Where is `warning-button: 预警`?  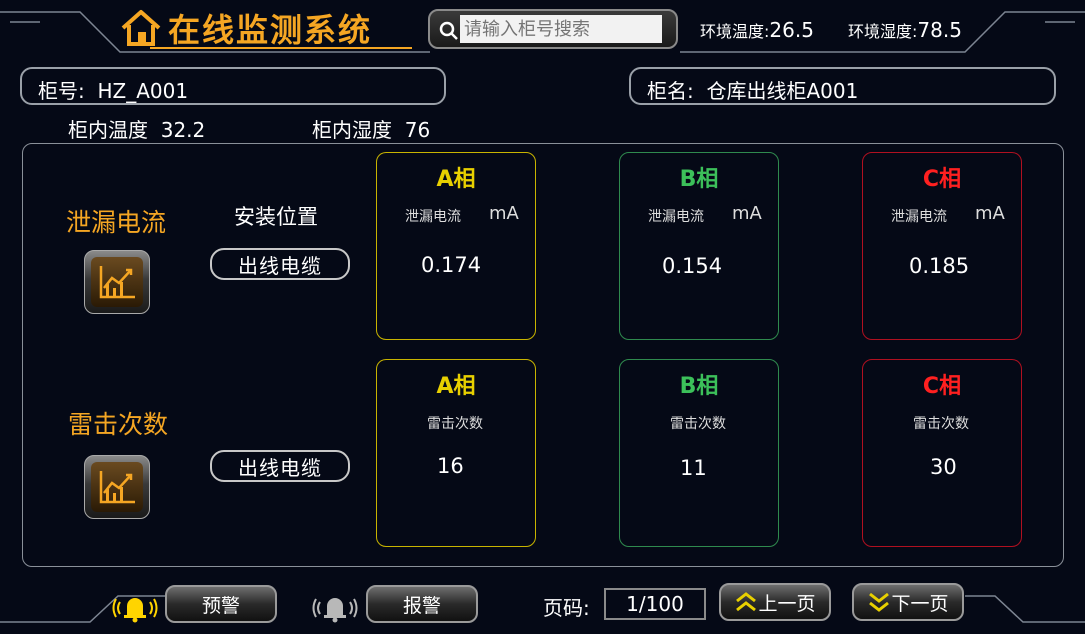 warning-button: 预警 is located at coordinates (221, 604).